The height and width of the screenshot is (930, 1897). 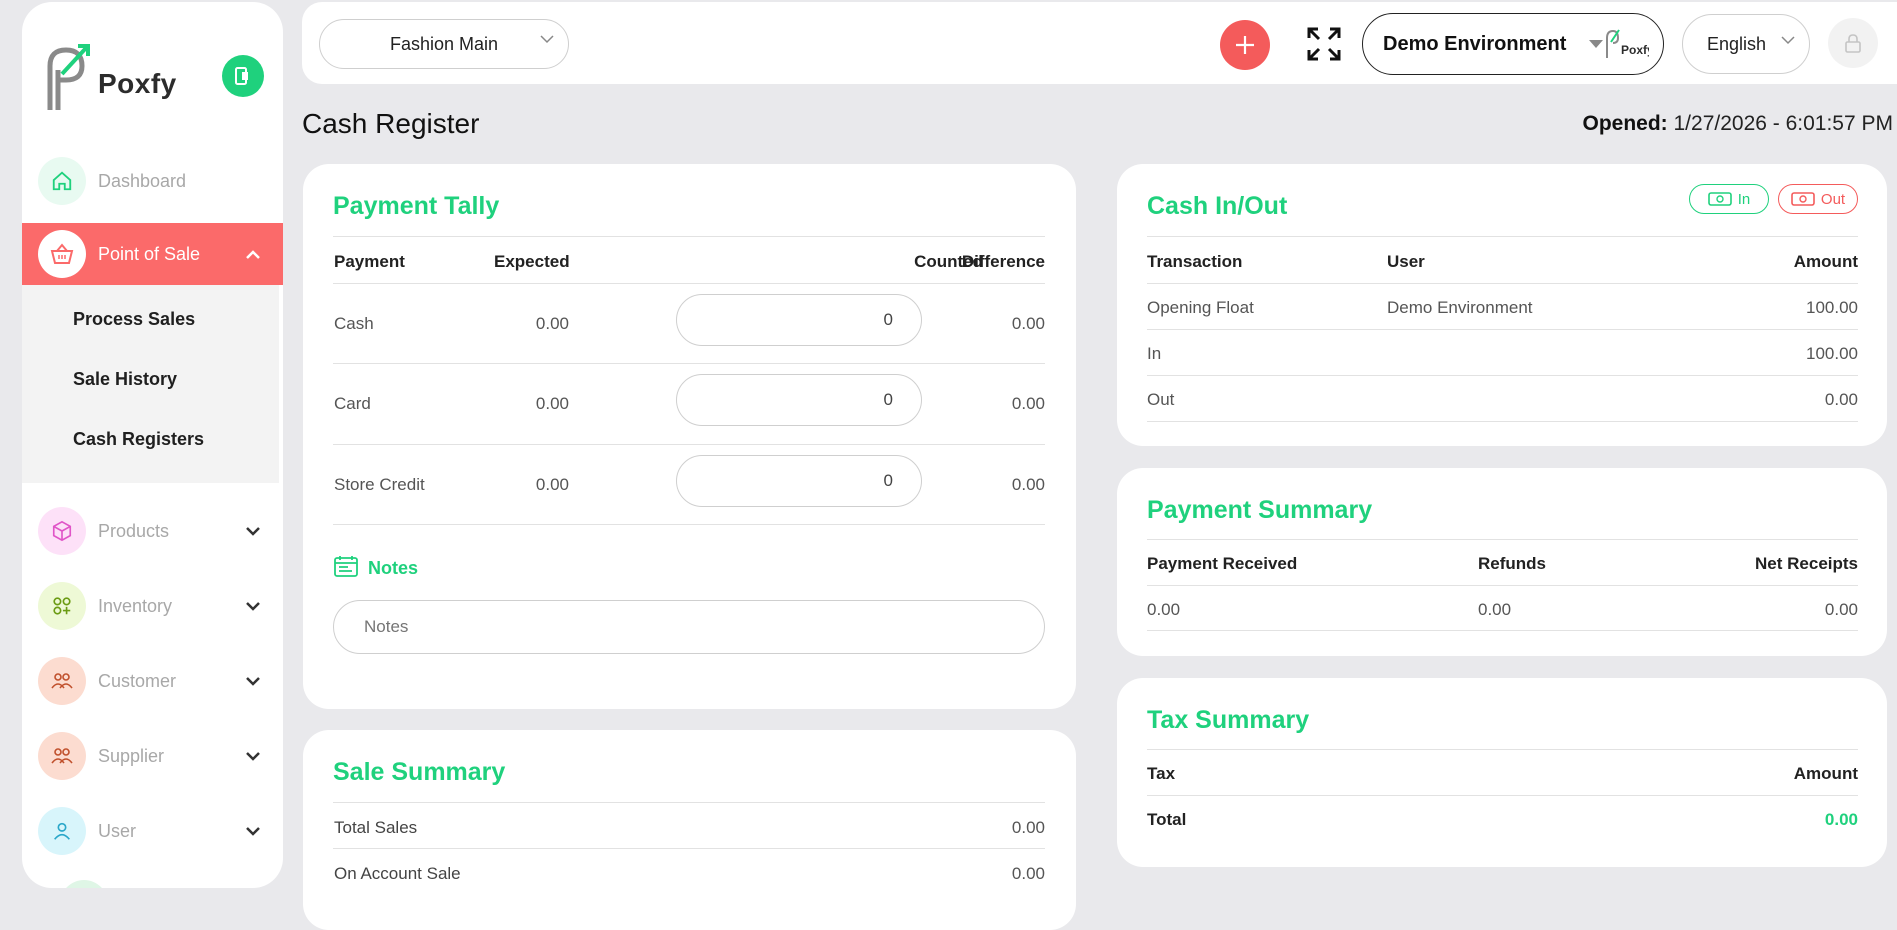 I want to click on col-expected: Expected, so click(x=532, y=261).